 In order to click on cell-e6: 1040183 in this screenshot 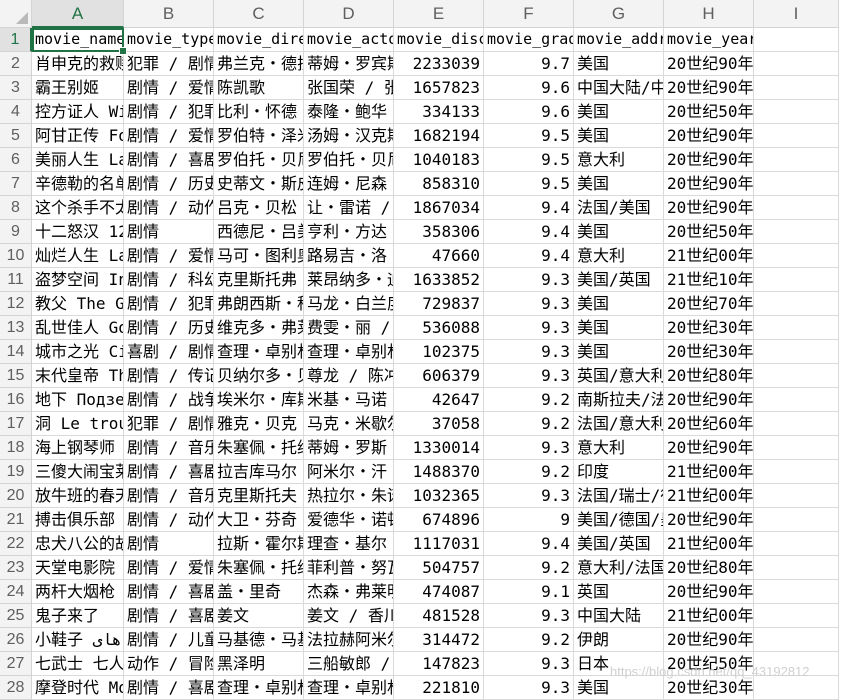, I will do `click(439, 160)`.